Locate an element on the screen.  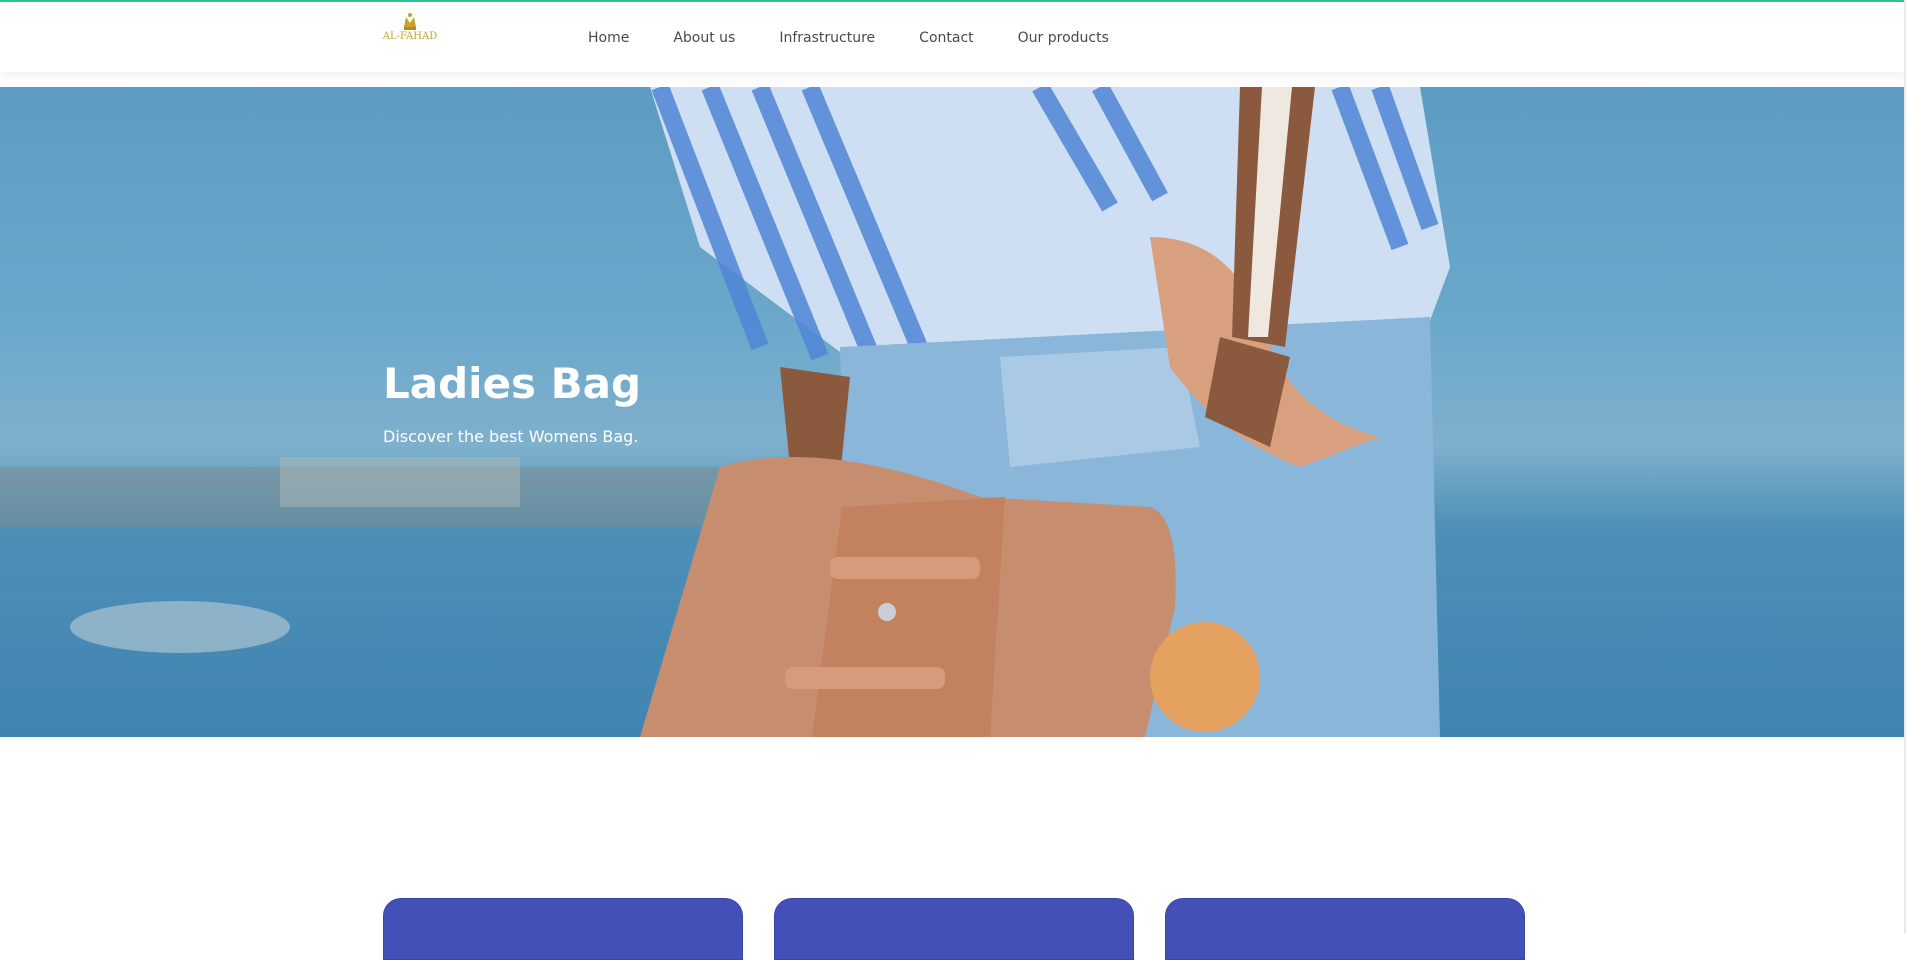
hero-subtitle: Discover the best Womens Bag. is located at coordinates (511, 436).